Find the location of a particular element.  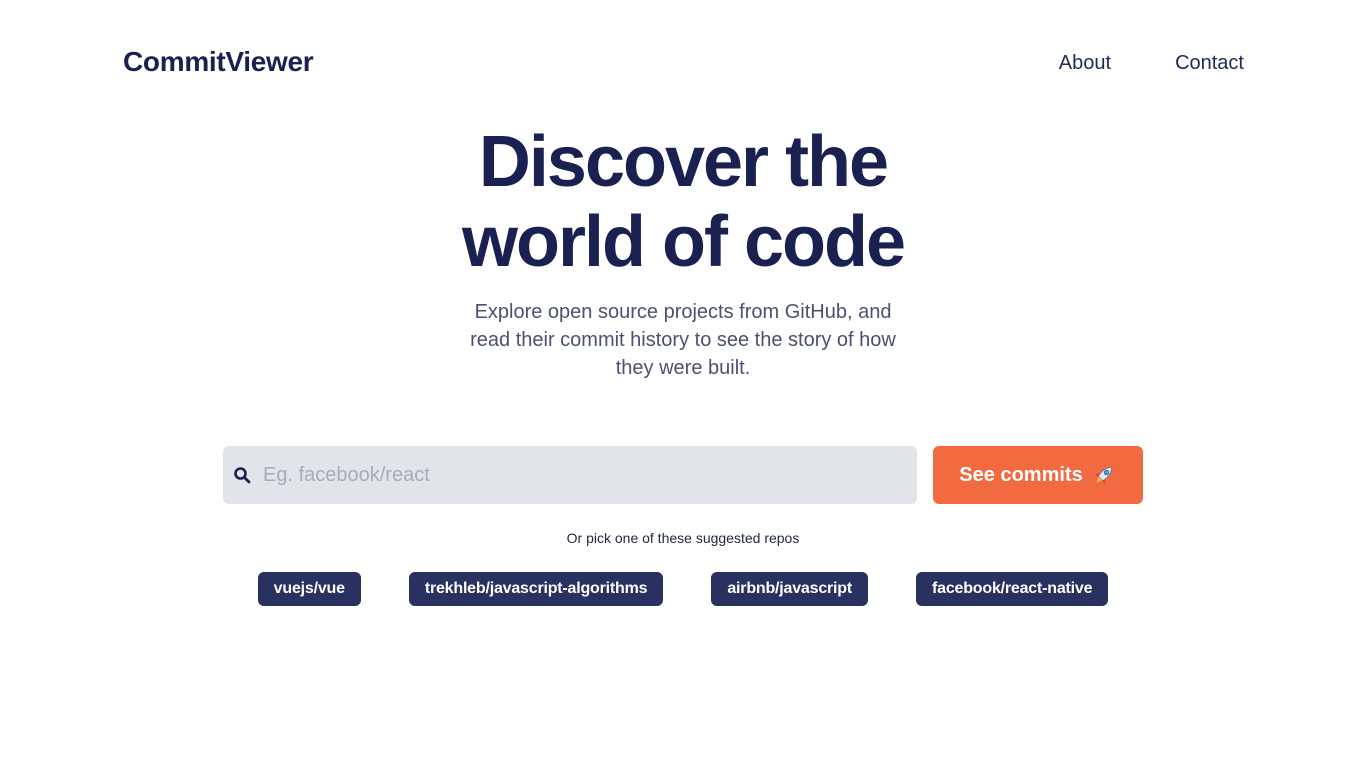

top-nav: About Contact is located at coordinates (1151, 63).